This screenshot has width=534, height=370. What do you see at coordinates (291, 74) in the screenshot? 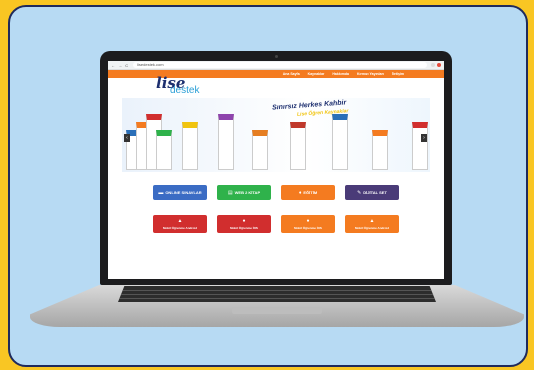
I see `menu-item-0: Ana Sayfa` at bounding box center [291, 74].